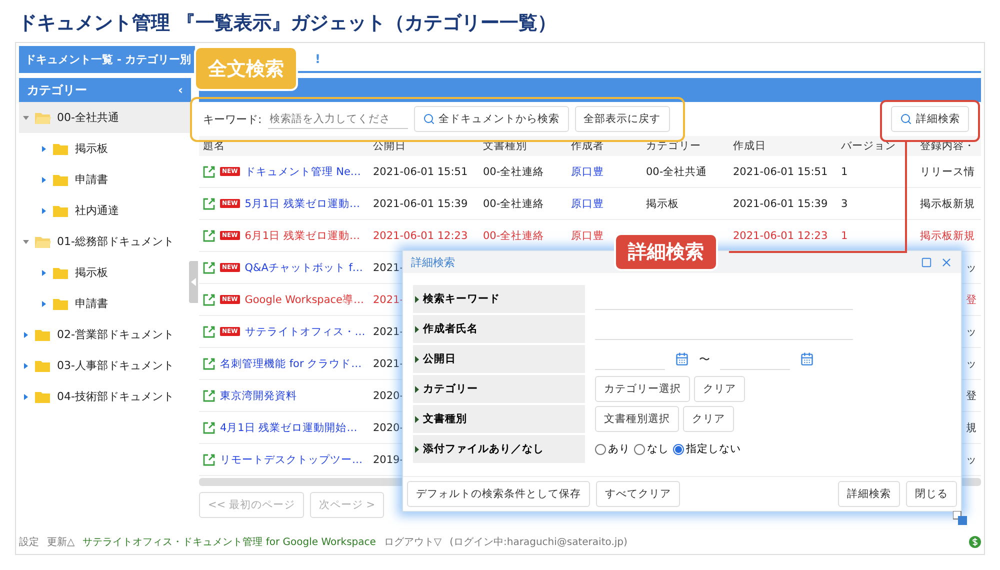 The height and width of the screenshot is (570, 1000). Describe the element at coordinates (105, 396) in the screenshot. I see `tree-item: 04-技術部ドキュメント` at that location.